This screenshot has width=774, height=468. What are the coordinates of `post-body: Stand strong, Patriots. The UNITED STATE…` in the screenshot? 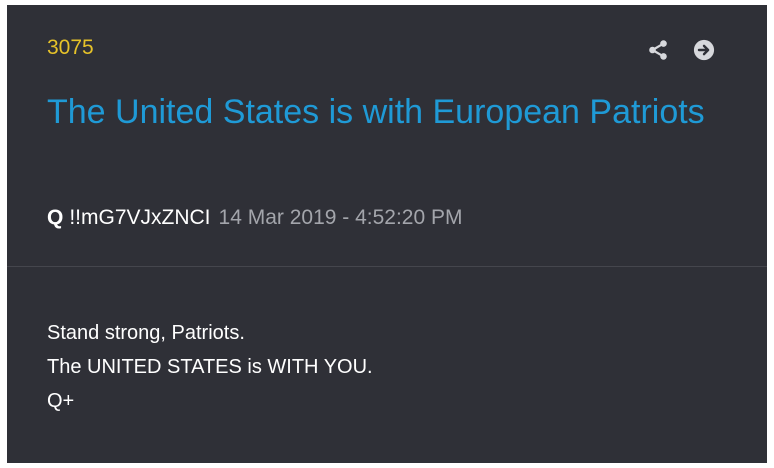 It's located at (210, 367).